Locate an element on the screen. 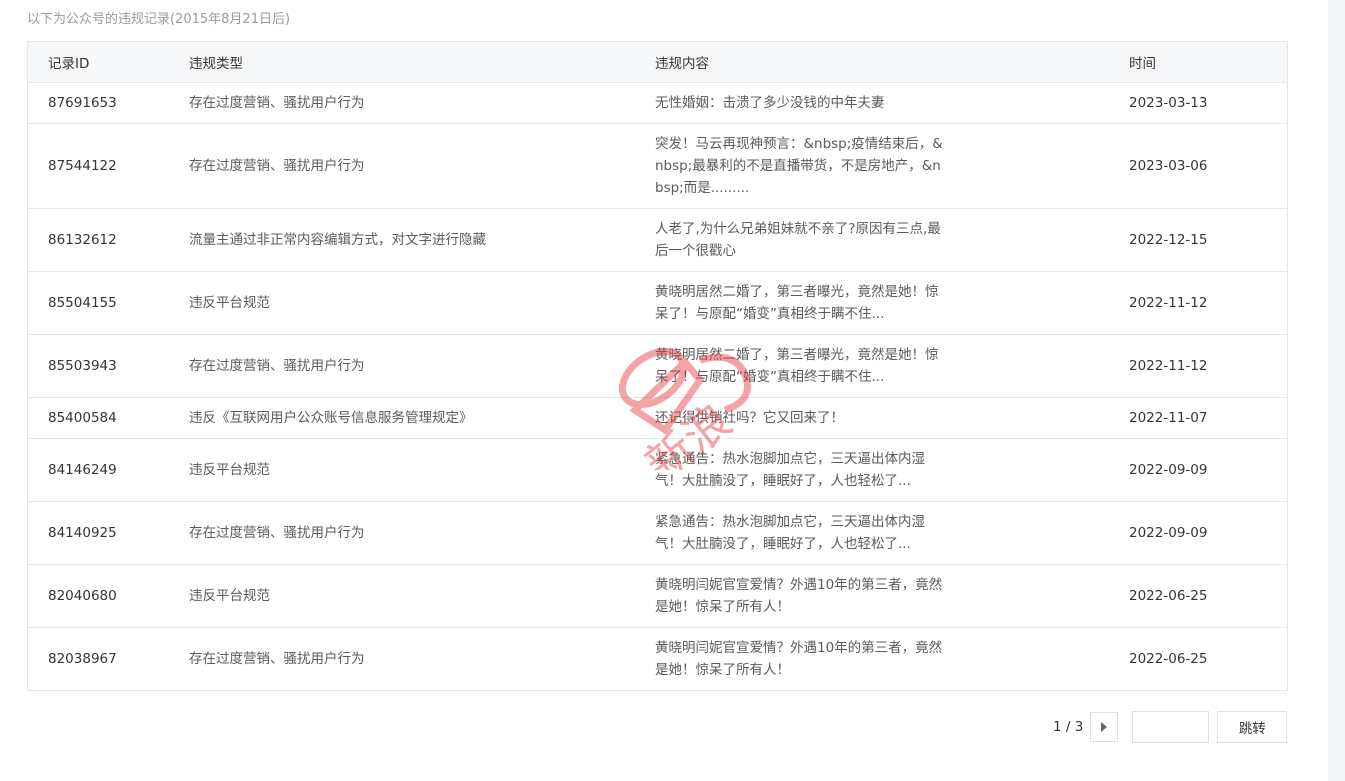 The width and height of the screenshot is (1345, 781). cell-record-id: 86132612 is located at coordinates (98, 240).